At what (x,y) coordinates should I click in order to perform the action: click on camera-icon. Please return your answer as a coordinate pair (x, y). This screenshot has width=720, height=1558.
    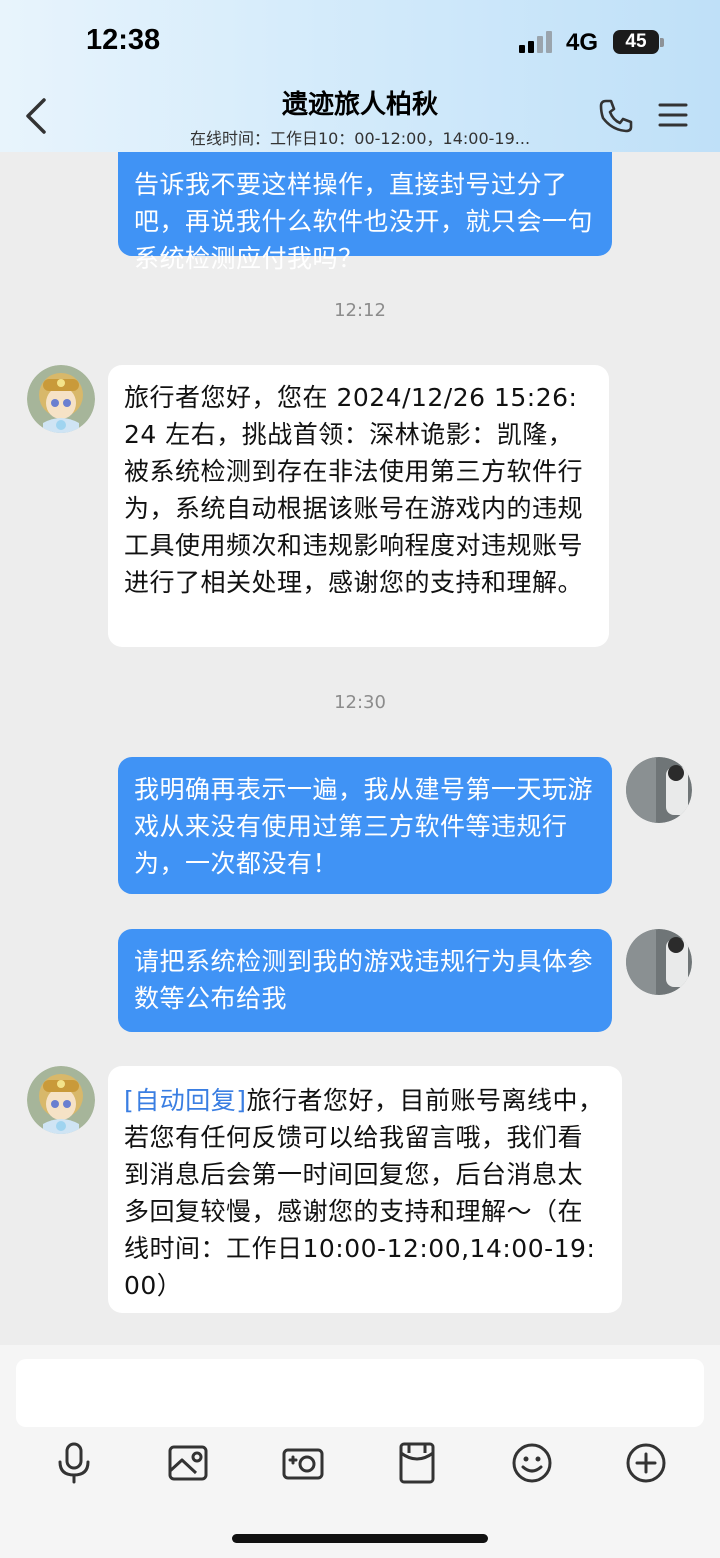
    Looking at the image, I should click on (303, 1464).